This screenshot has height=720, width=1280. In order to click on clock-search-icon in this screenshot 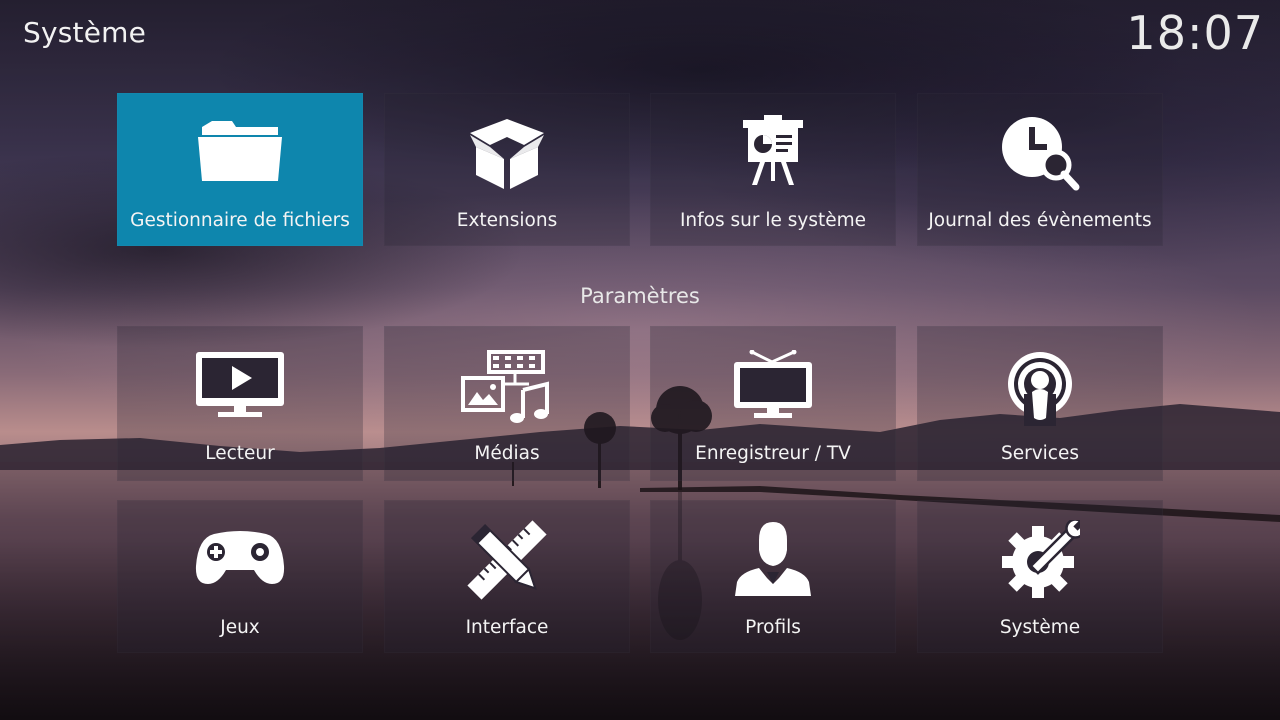, I will do `click(1040, 153)`.